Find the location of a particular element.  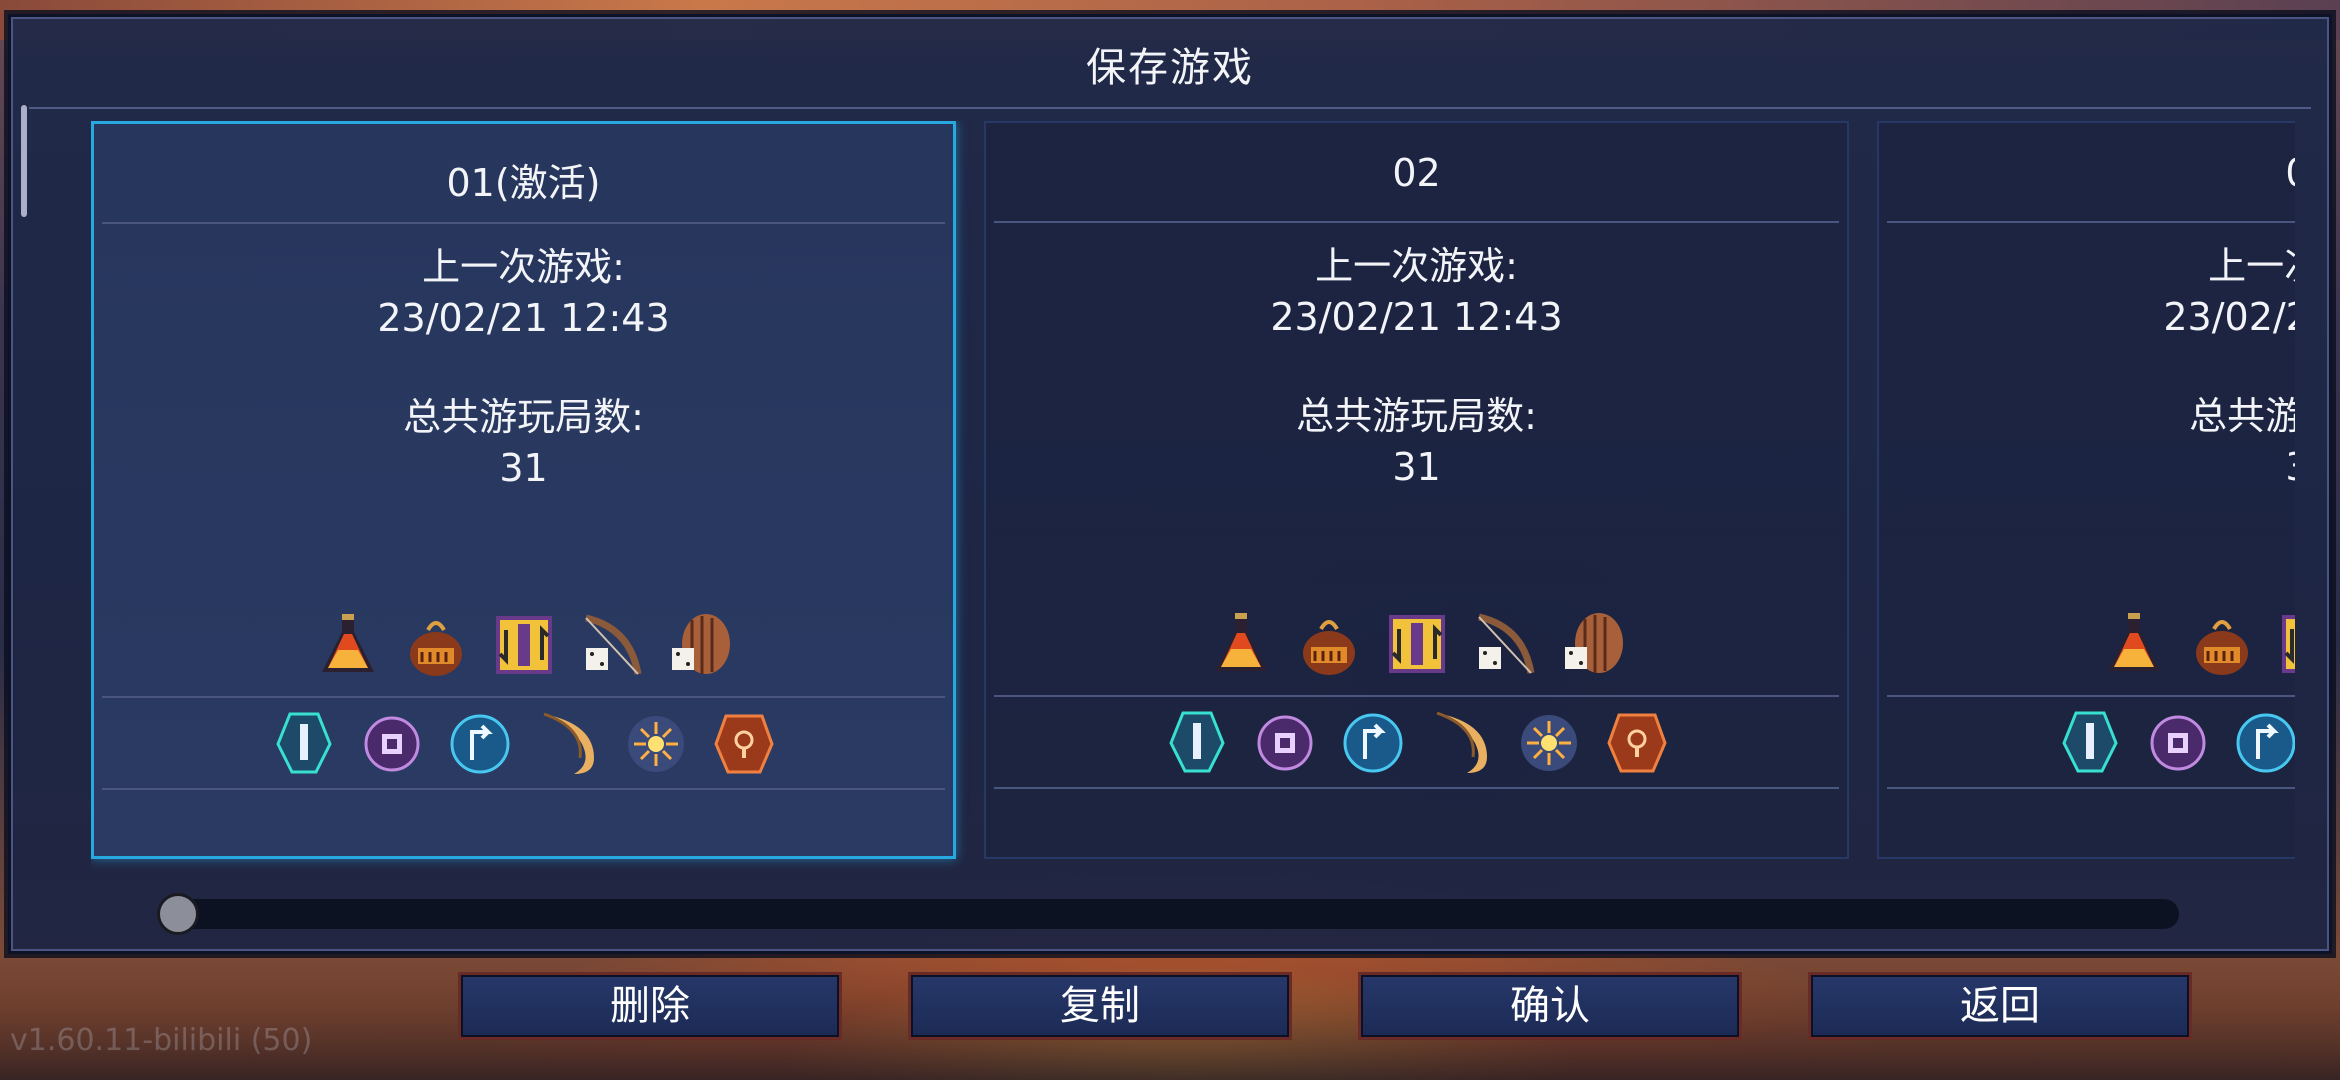

copy-button: 复制 is located at coordinates (1100, 1006).